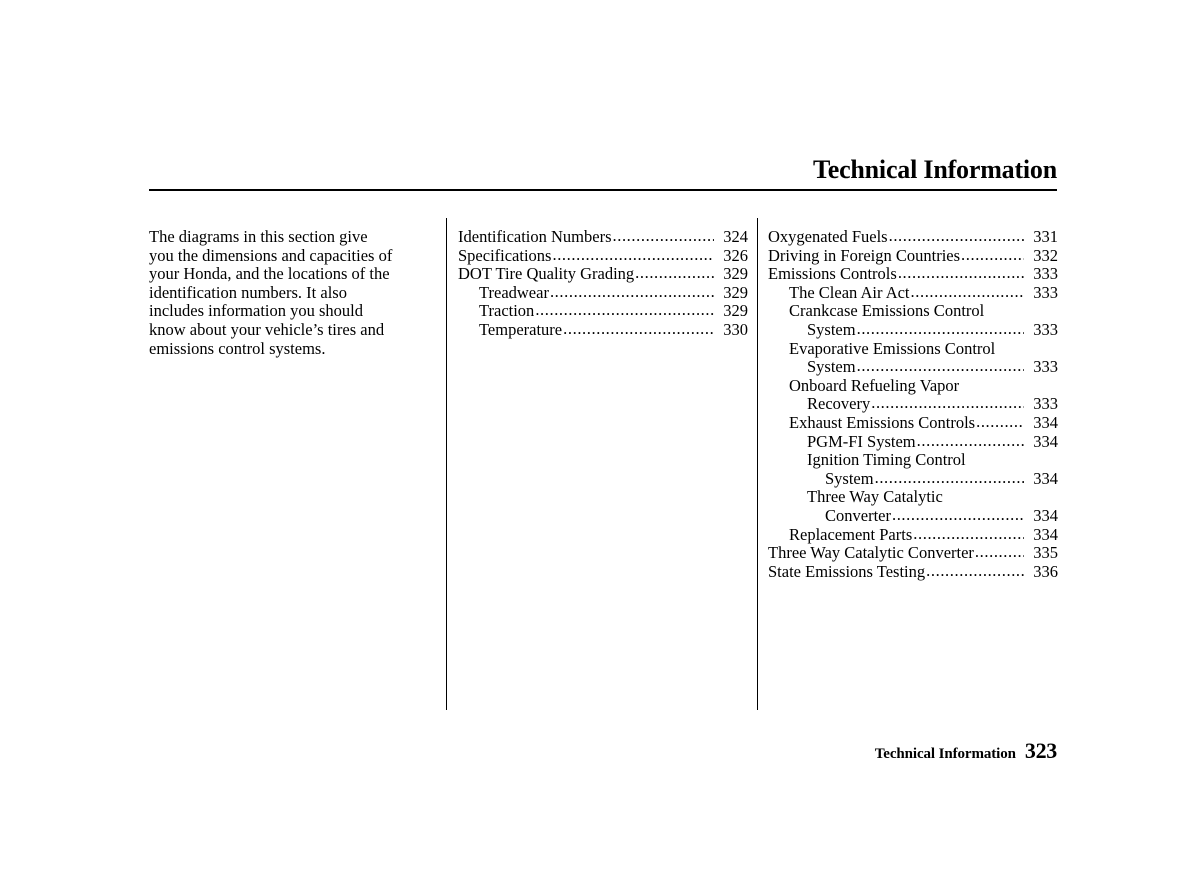 This screenshot has width=1200, height=892. Describe the element at coordinates (546, 274) in the screenshot. I see `toc-entry-label: DOT Tire Quality Grading` at that location.